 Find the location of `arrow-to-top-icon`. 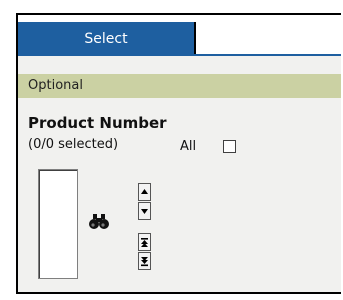

arrow-to-top-icon is located at coordinates (144, 242).